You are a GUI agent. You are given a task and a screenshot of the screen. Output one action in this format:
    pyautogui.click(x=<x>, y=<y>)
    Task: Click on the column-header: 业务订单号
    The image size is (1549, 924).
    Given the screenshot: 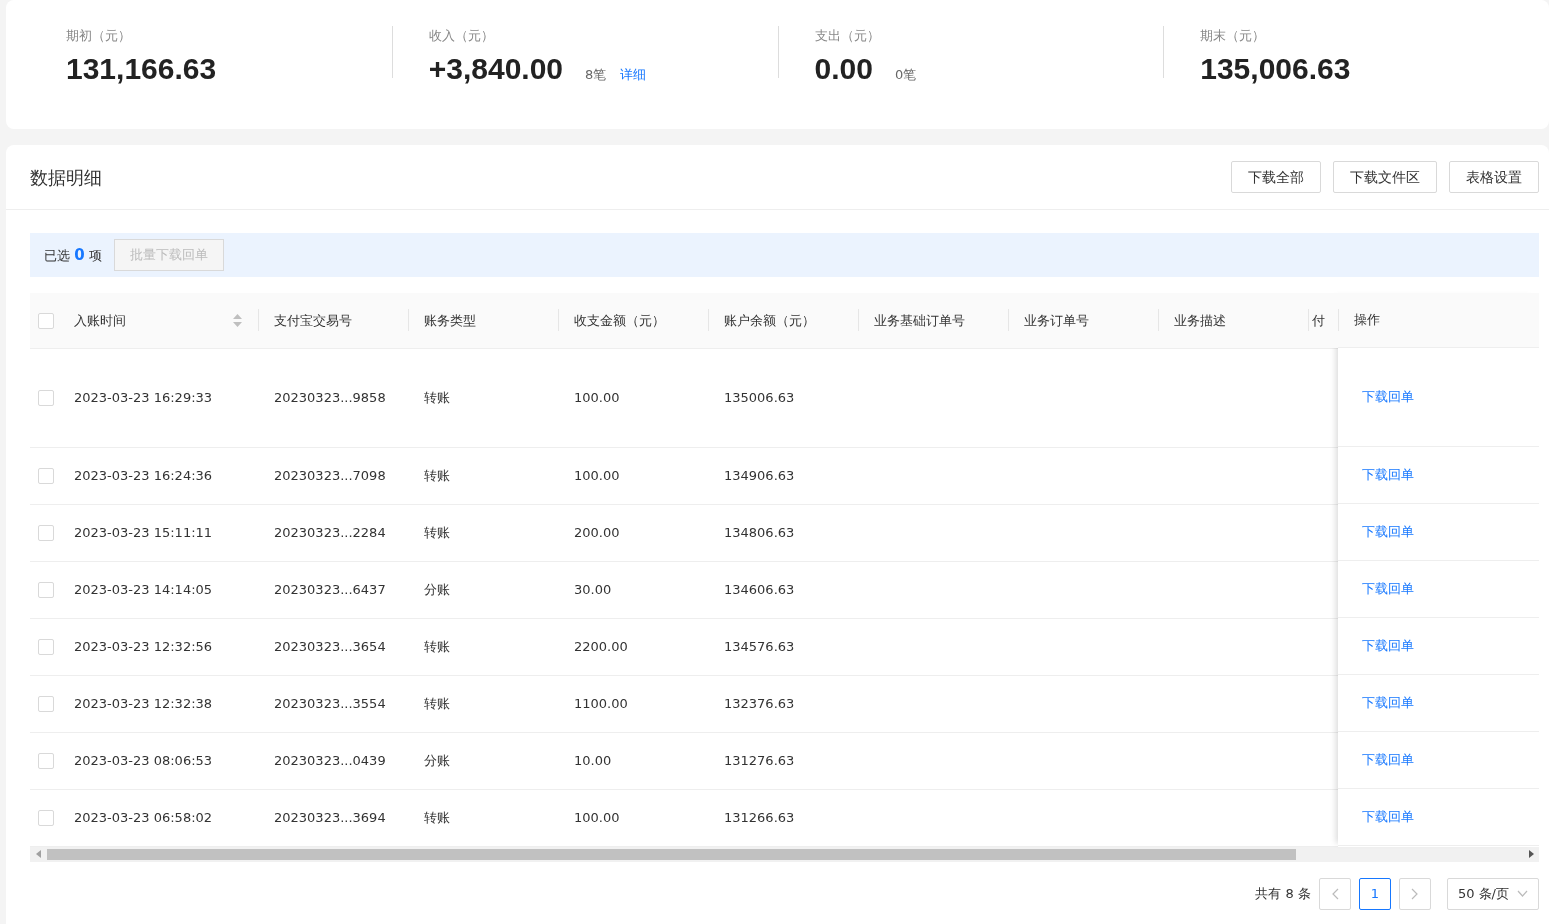 What is the action you would take?
    pyautogui.click(x=1056, y=320)
    